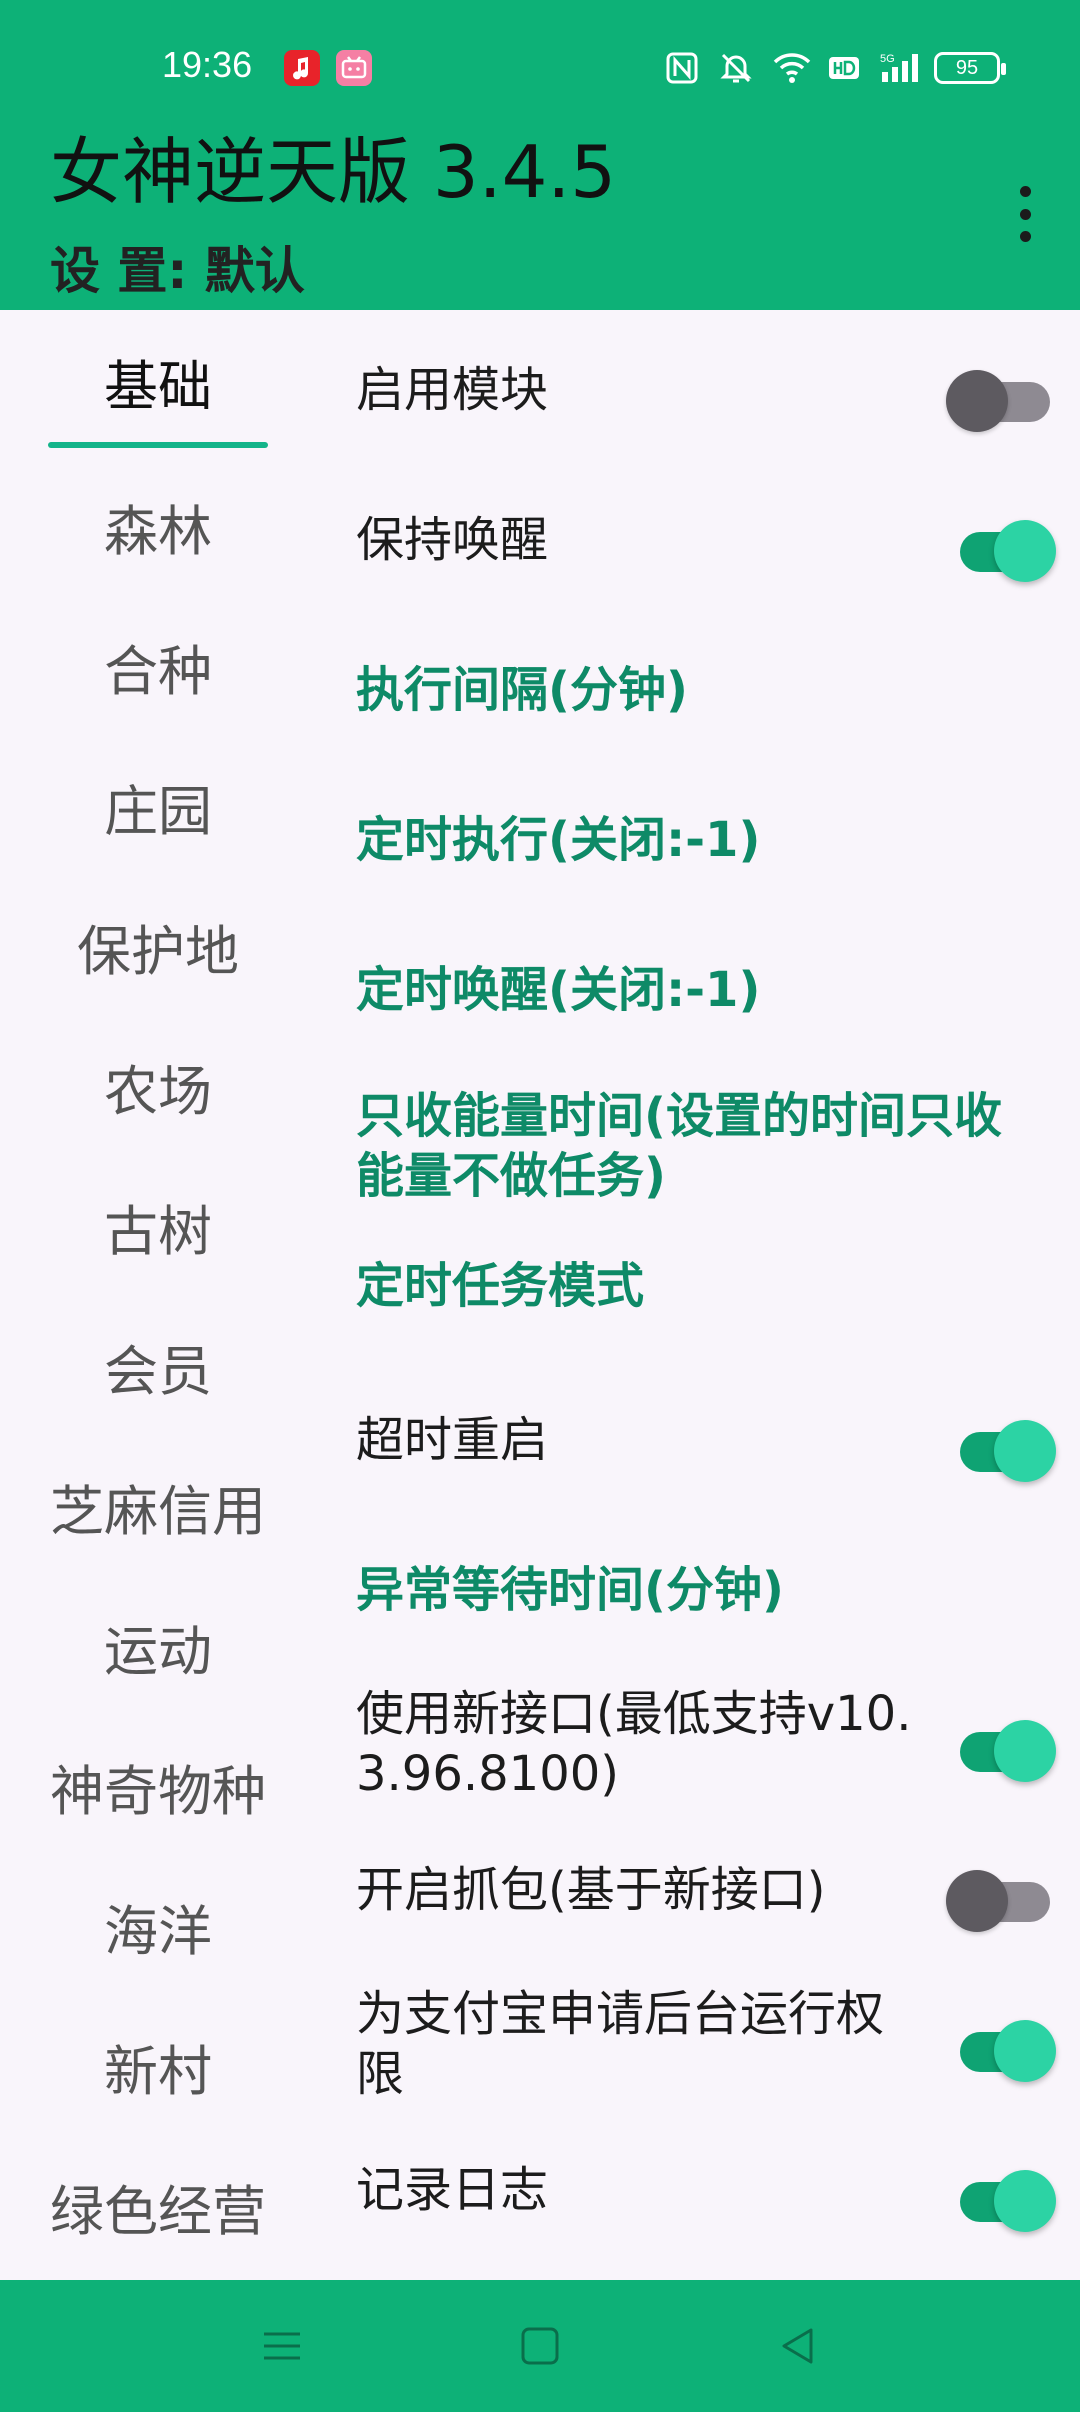 This screenshot has width=1080, height=2412. I want to click on navigation-bar, so click(540, 2346).